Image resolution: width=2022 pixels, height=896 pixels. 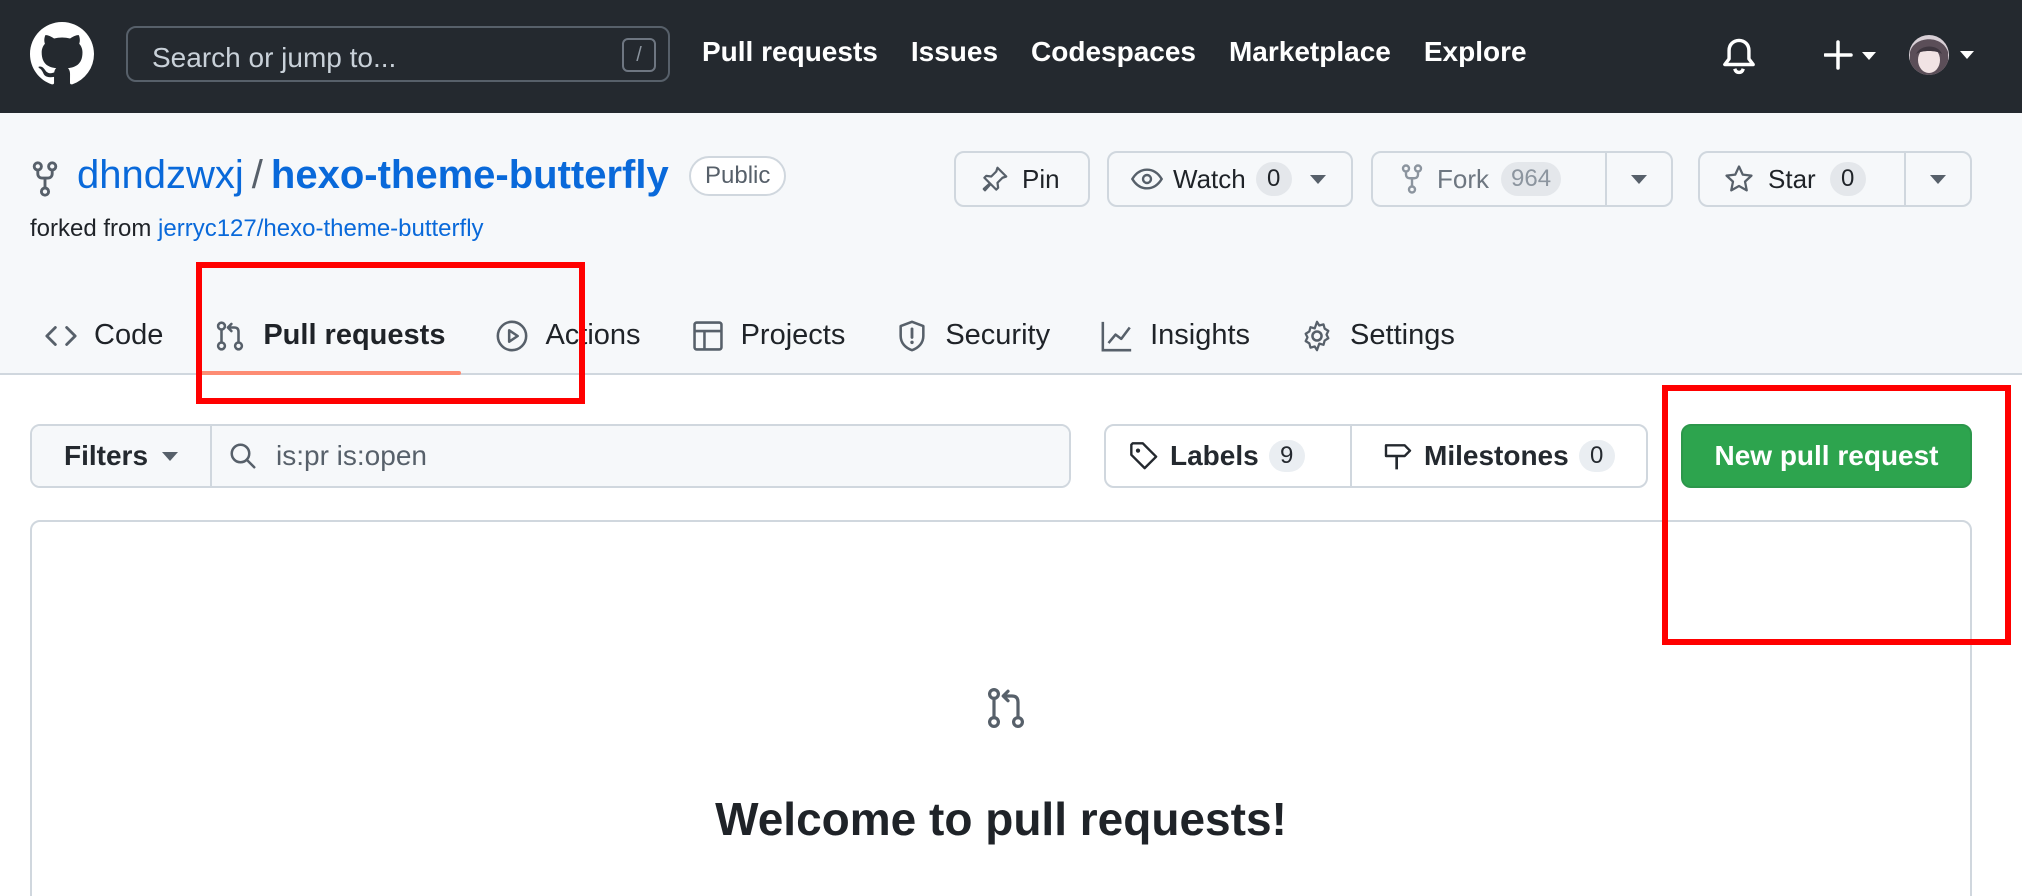 I want to click on tab-code: Code, so click(x=103, y=339).